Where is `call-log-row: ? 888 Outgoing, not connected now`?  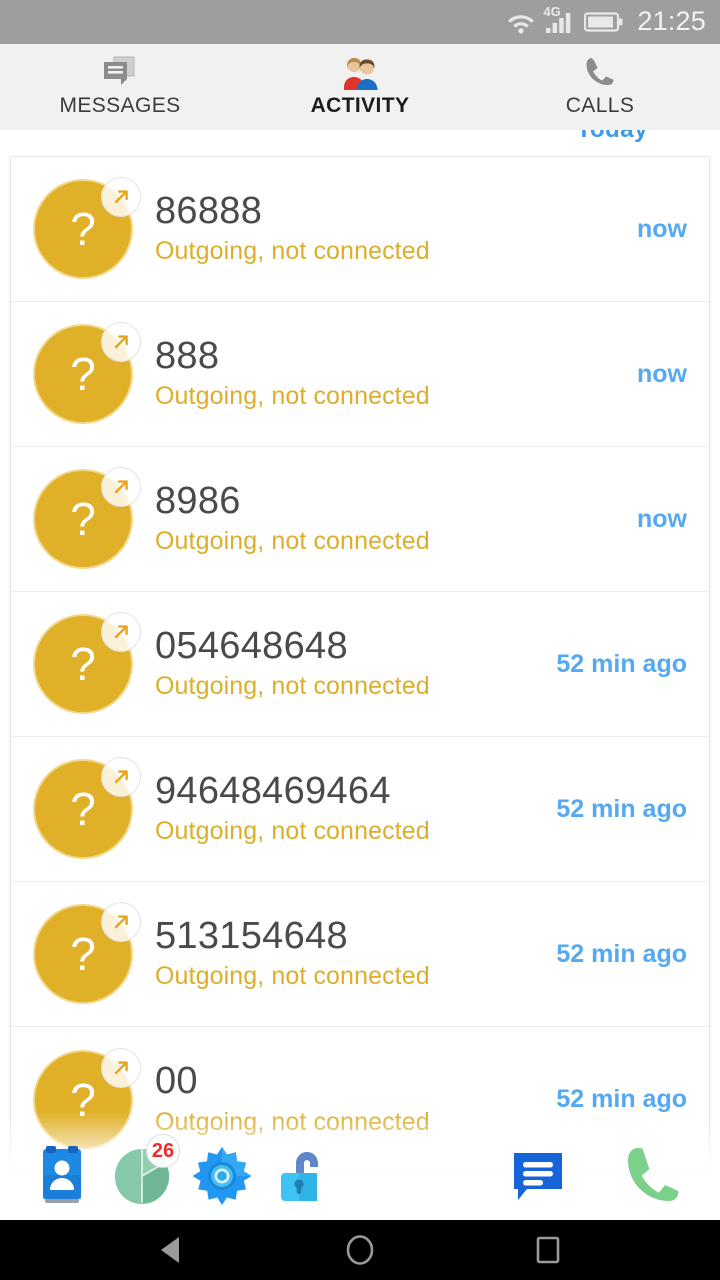 call-log-row: ? 888 Outgoing, not connected now is located at coordinates (360, 374).